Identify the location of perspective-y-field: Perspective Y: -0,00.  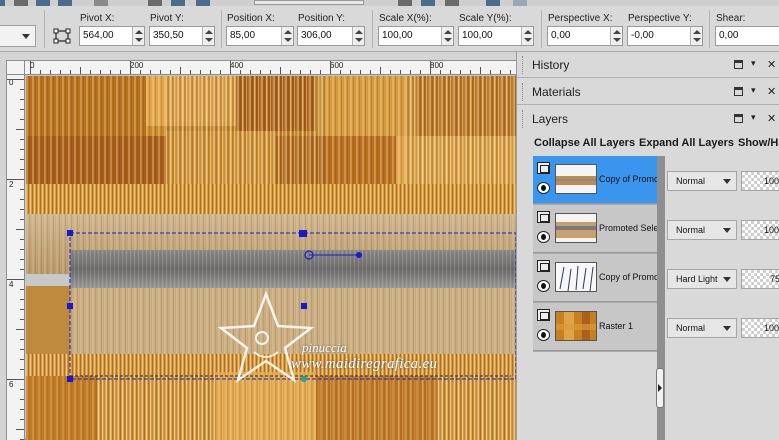
(665, 29).